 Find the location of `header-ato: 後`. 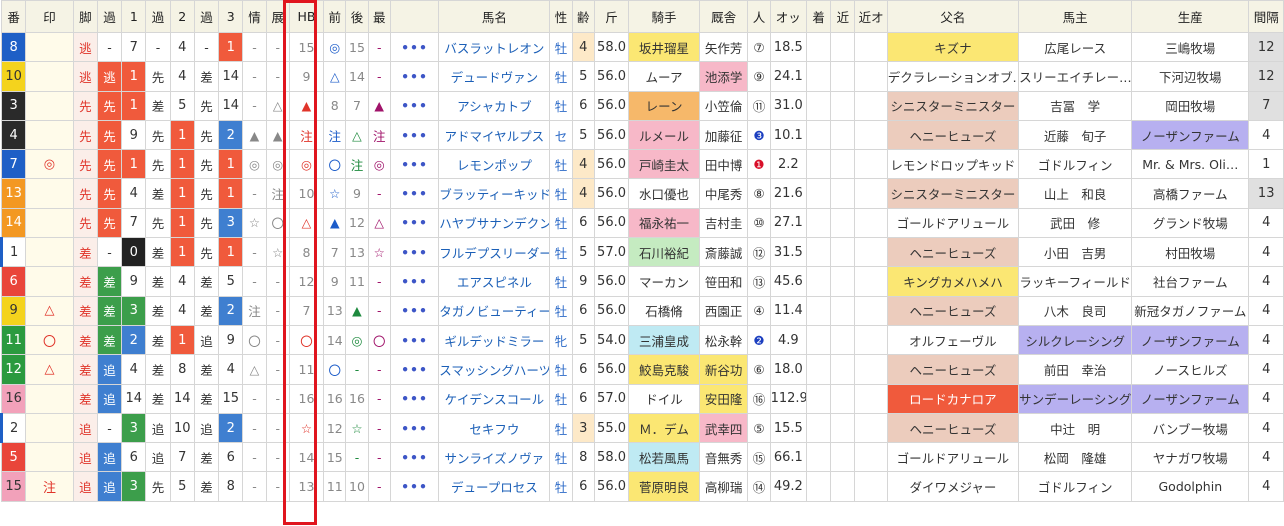

header-ato: 後 is located at coordinates (357, 16).